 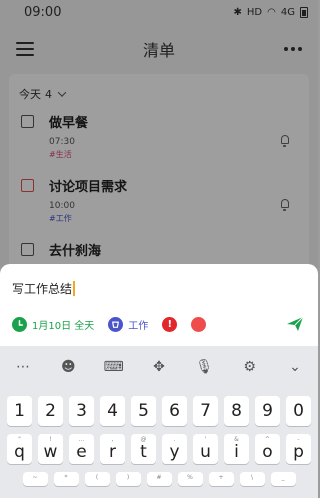 I want to click on key-q: " q, so click(x=19, y=449).